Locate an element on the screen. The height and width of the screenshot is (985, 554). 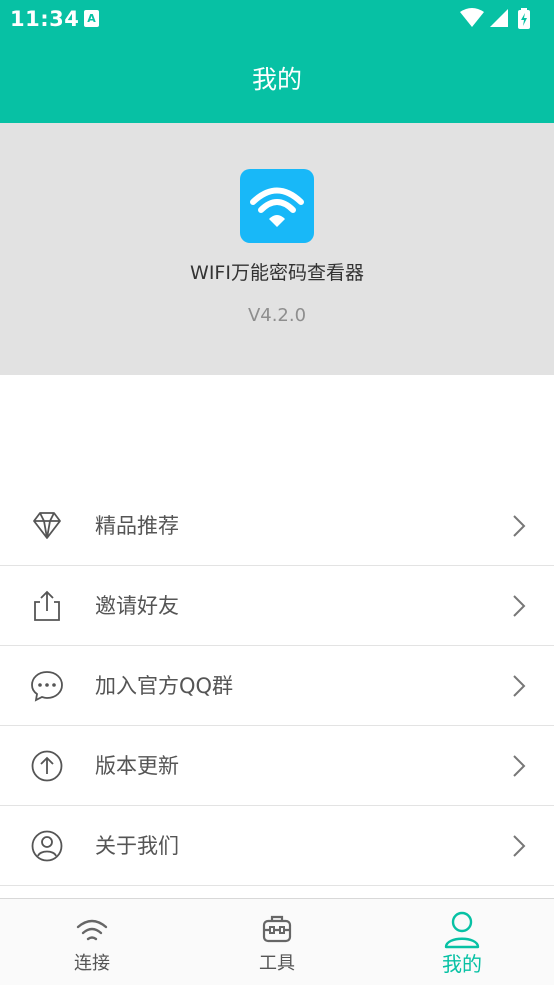
menu-item-about-us: 关于我们 is located at coordinates (277, 846).